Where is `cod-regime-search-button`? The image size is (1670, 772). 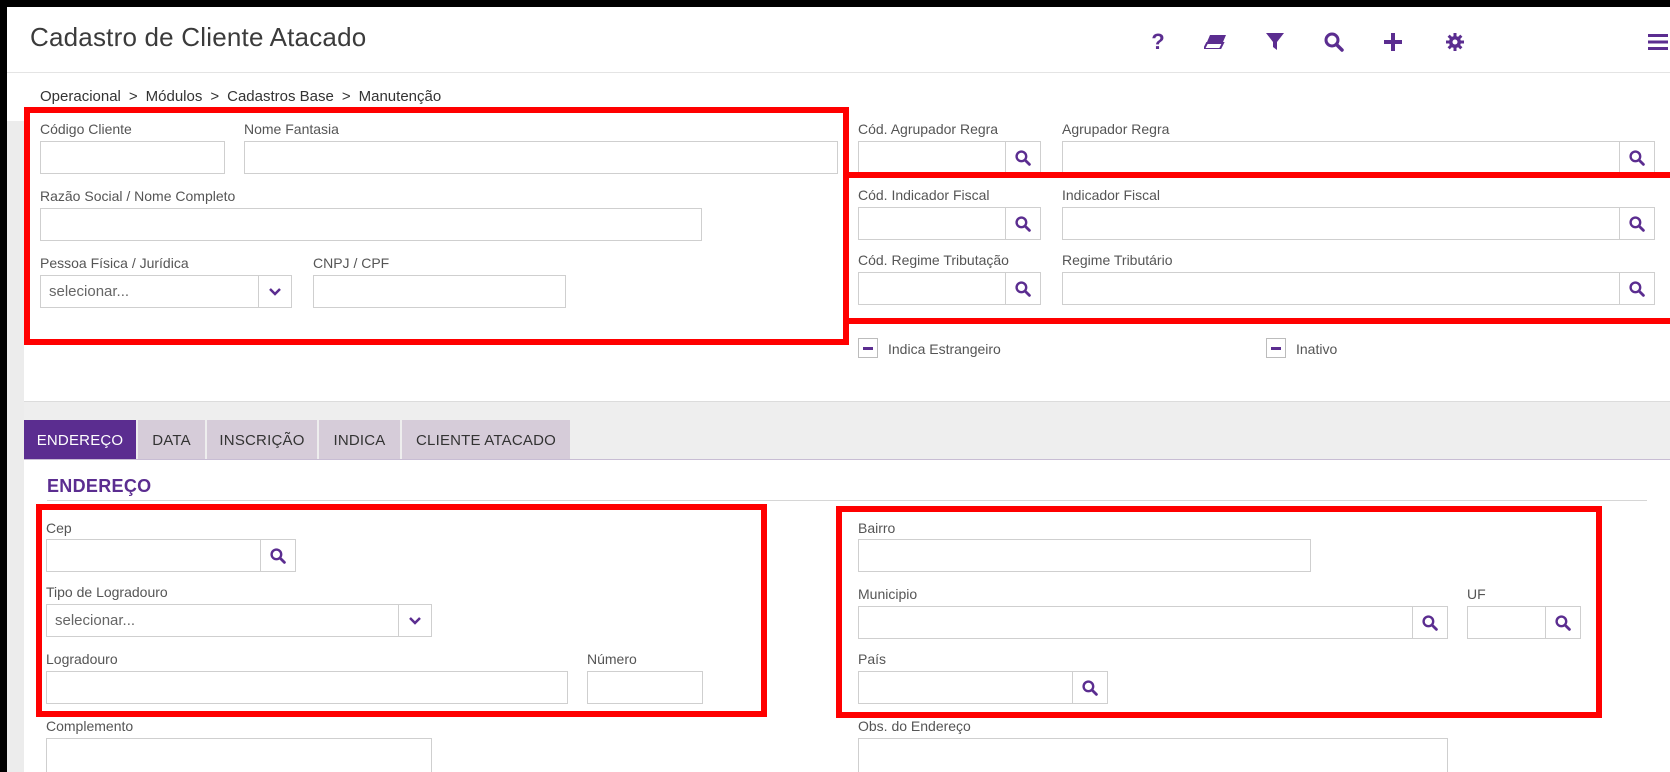
cod-regime-search-button is located at coordinates (1023, 288).